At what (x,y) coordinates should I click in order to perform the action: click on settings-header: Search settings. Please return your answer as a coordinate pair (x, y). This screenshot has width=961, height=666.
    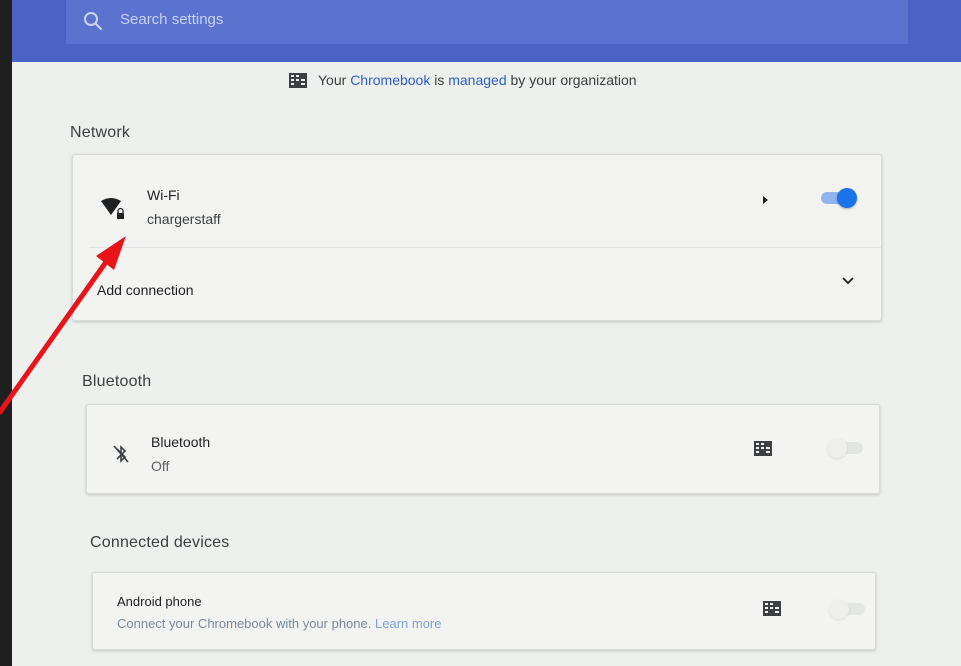
    Looking at the image, I should click on (486, 31).